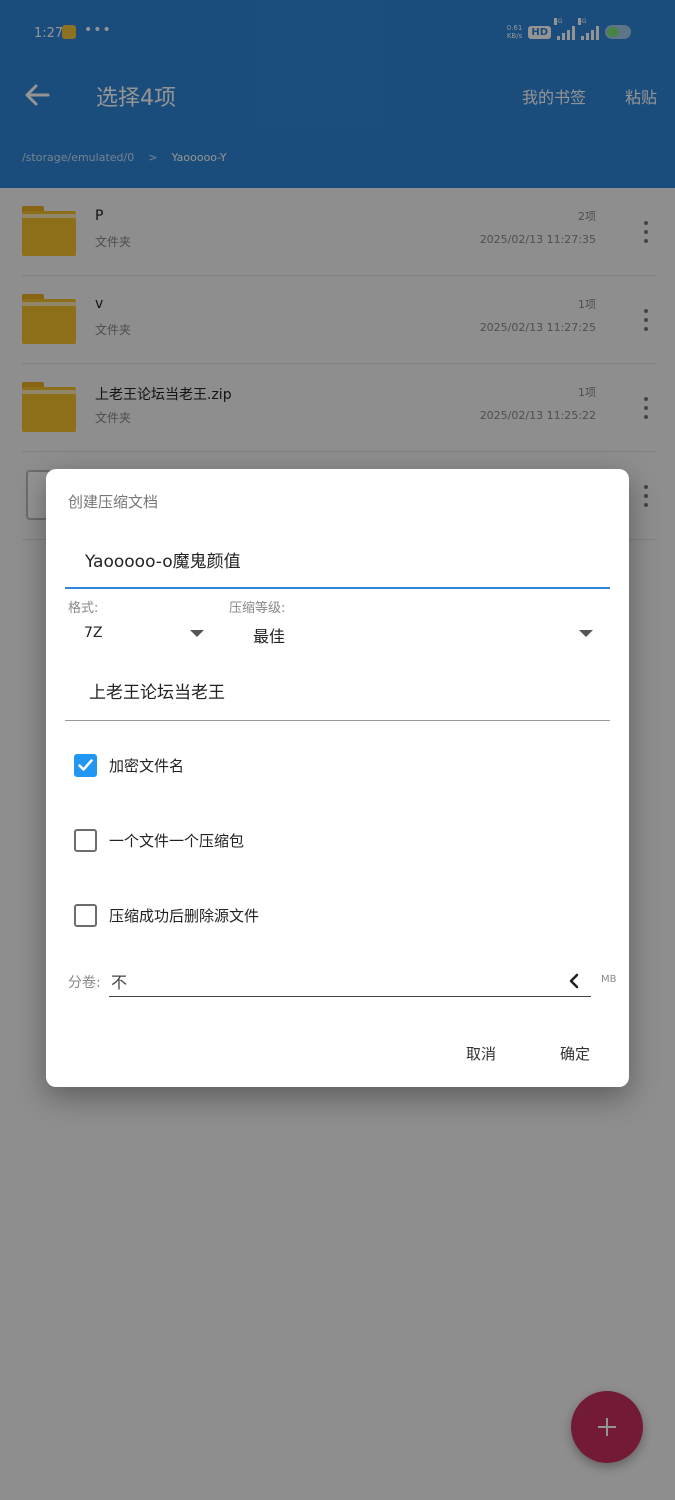 The image size is (675, 1500). I want to click on password-input, so click(337, 691).